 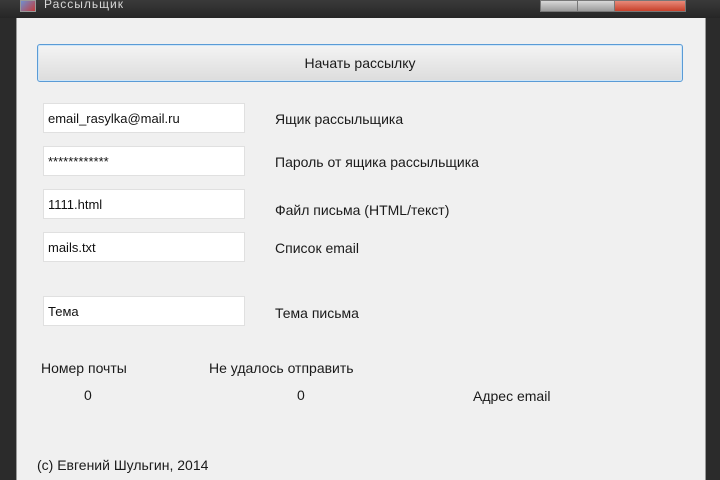 I want to click on start-mailing-button: Начать рассылку, so click(x=360, y=63).